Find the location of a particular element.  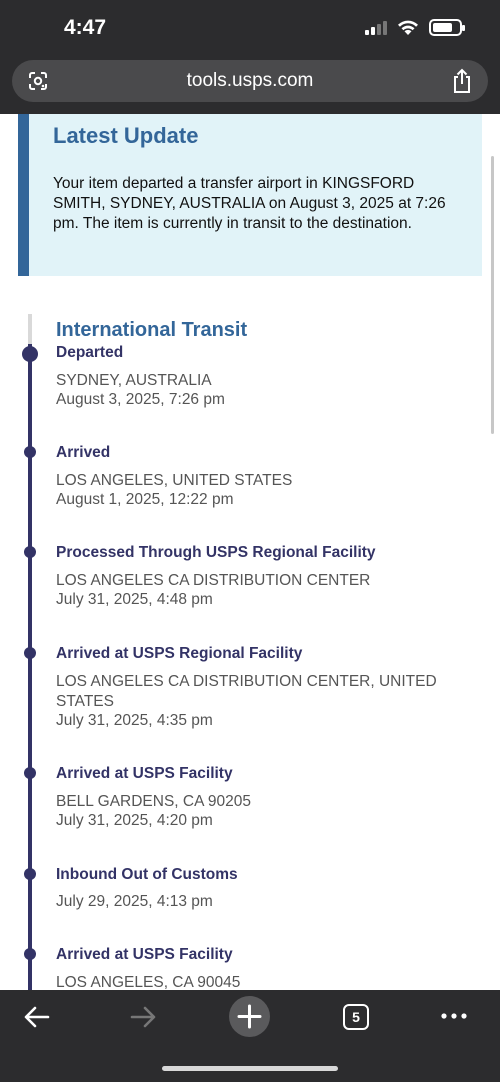

event-date: July 31, 2025, 4:35 pm is located at coordinates (134, 720).